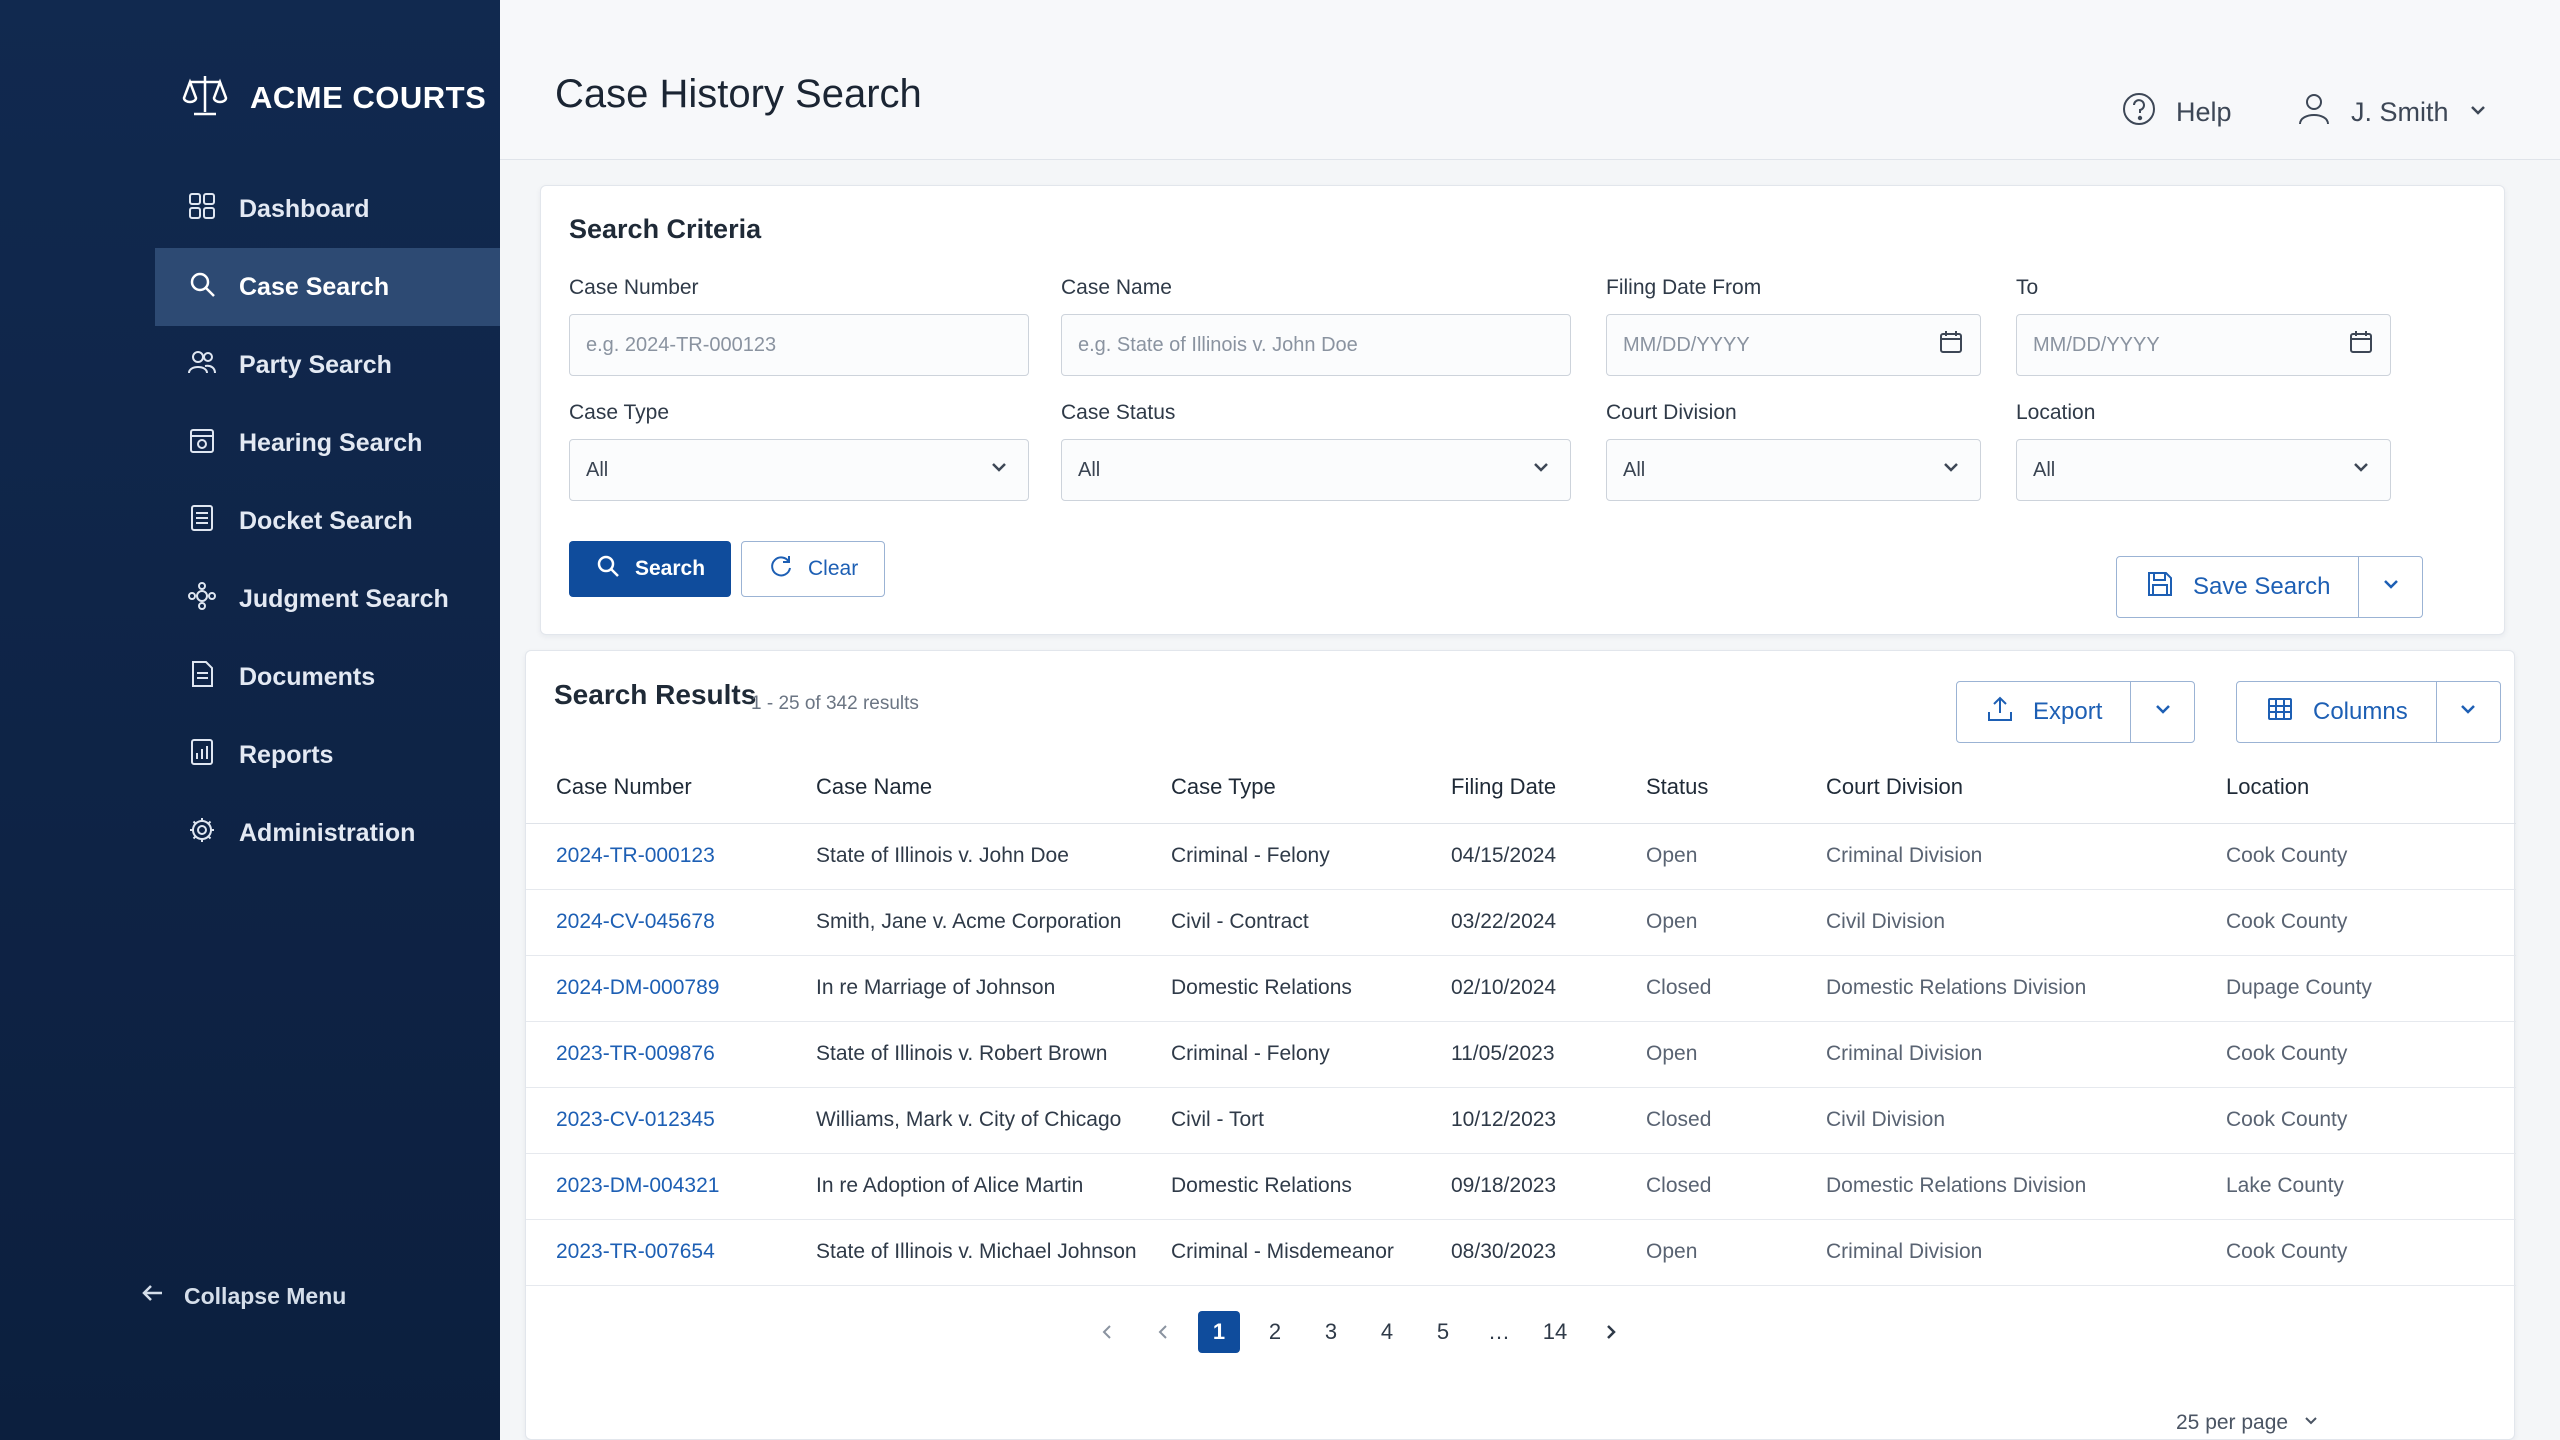 The image size is (2560, 1440). Describe the element at coordinates (1316, 470) in the screenshot. I see `case-status-select: All` at that location.